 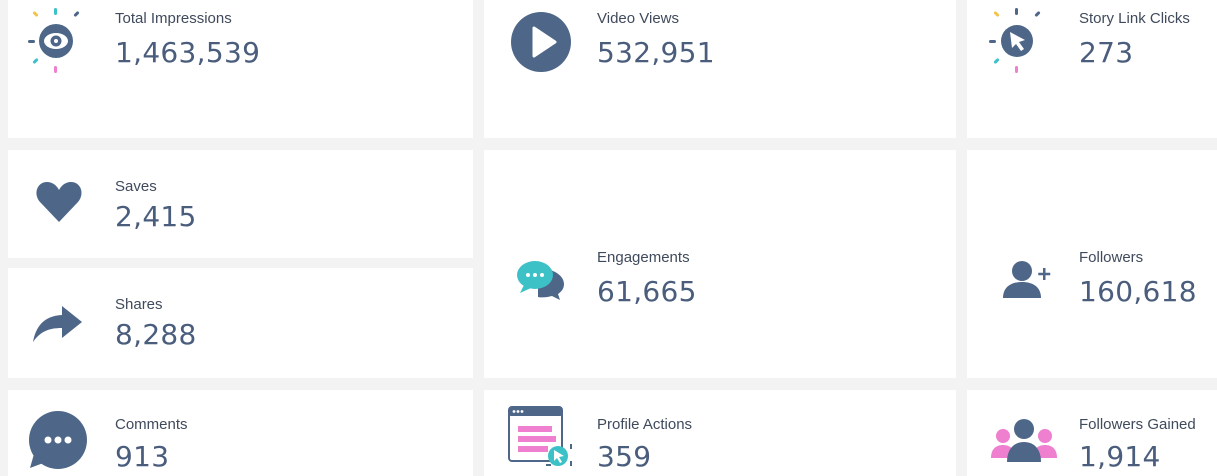 What do you see at coordinates (638, 18) in the screenshot?
I see `video-views-label: Video Views` at bounding box center [638, 18].